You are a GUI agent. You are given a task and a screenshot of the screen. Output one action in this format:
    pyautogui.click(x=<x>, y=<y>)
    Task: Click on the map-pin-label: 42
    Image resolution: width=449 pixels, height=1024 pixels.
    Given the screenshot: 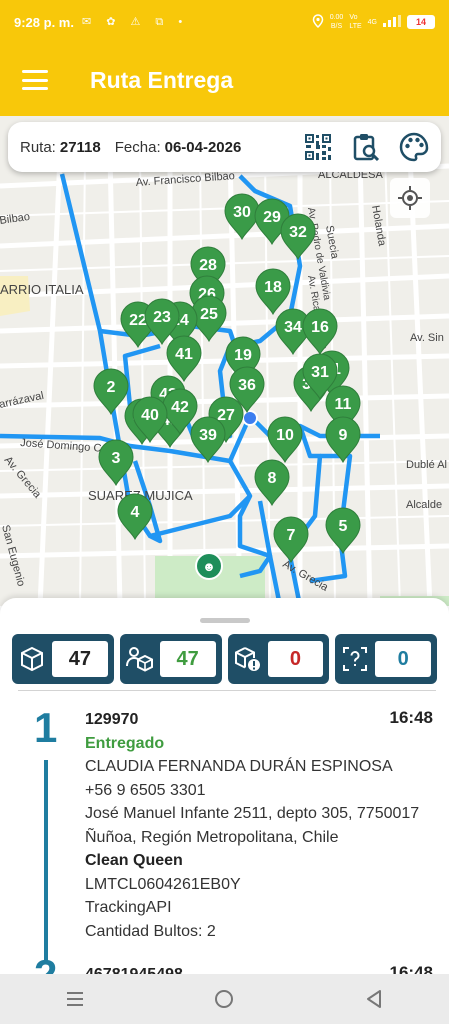 What is the action you would take?
    pyautogui.click(x=180, y=407)
    